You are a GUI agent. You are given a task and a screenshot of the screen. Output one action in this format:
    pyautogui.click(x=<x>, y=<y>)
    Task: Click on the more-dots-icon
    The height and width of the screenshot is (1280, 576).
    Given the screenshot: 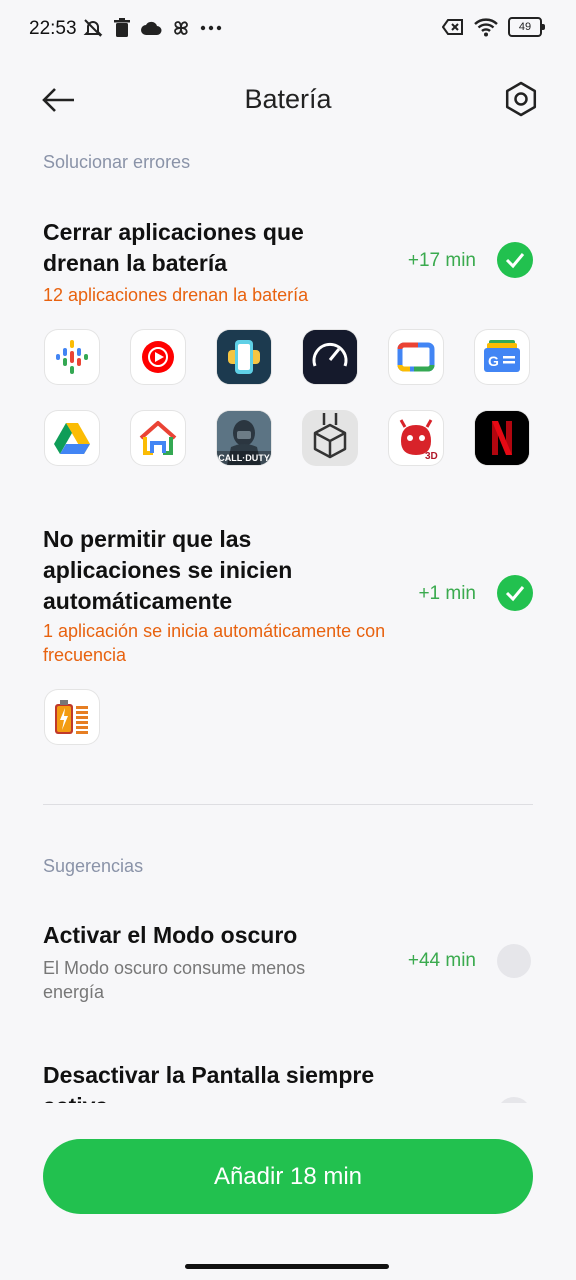 What is the action you would take?
    pyautogui.click(x=211, y=28)
    